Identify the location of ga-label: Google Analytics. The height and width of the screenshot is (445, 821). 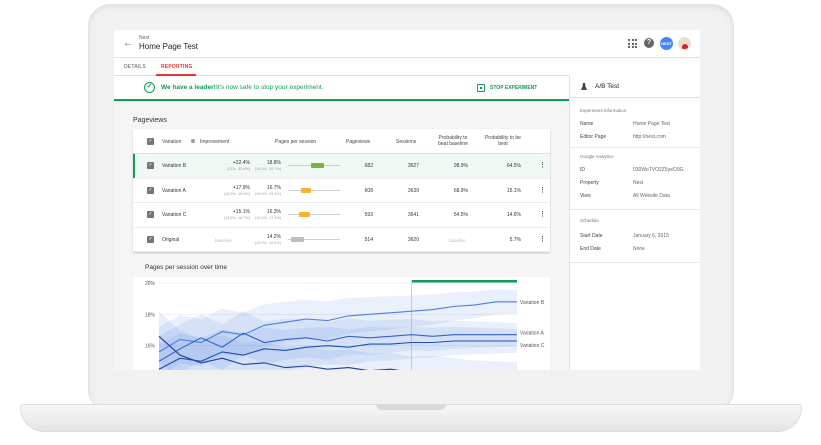
(597, 156).